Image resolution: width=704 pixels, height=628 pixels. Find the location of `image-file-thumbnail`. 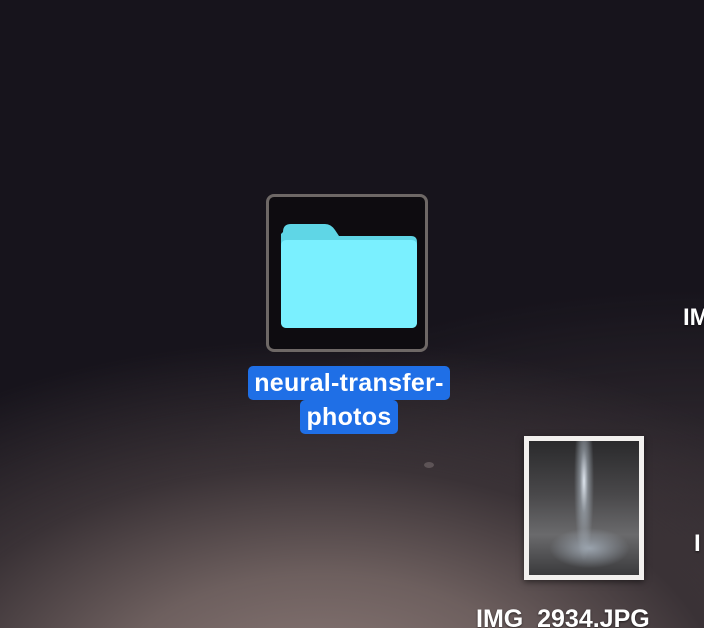

image-file-thumbnail is located at coordinates (584, 508).